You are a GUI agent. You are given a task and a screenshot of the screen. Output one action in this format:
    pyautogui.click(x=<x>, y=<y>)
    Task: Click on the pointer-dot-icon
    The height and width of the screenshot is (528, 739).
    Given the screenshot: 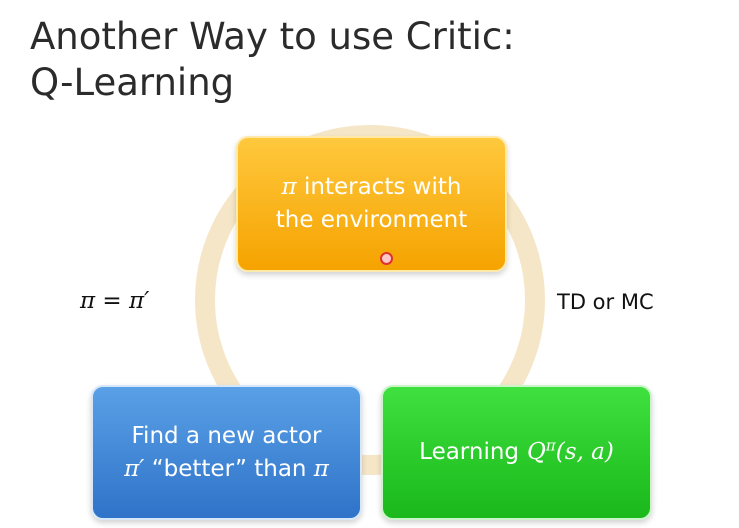 What is the action you would take?
    pyautogui.click(x=386, y=258)
    